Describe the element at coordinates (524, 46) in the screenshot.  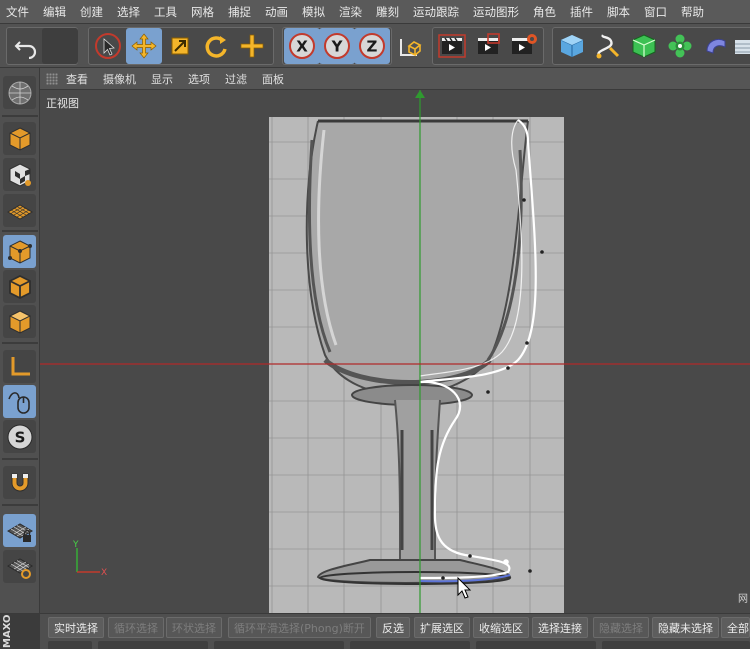
I see `render-settings-button` at that location.